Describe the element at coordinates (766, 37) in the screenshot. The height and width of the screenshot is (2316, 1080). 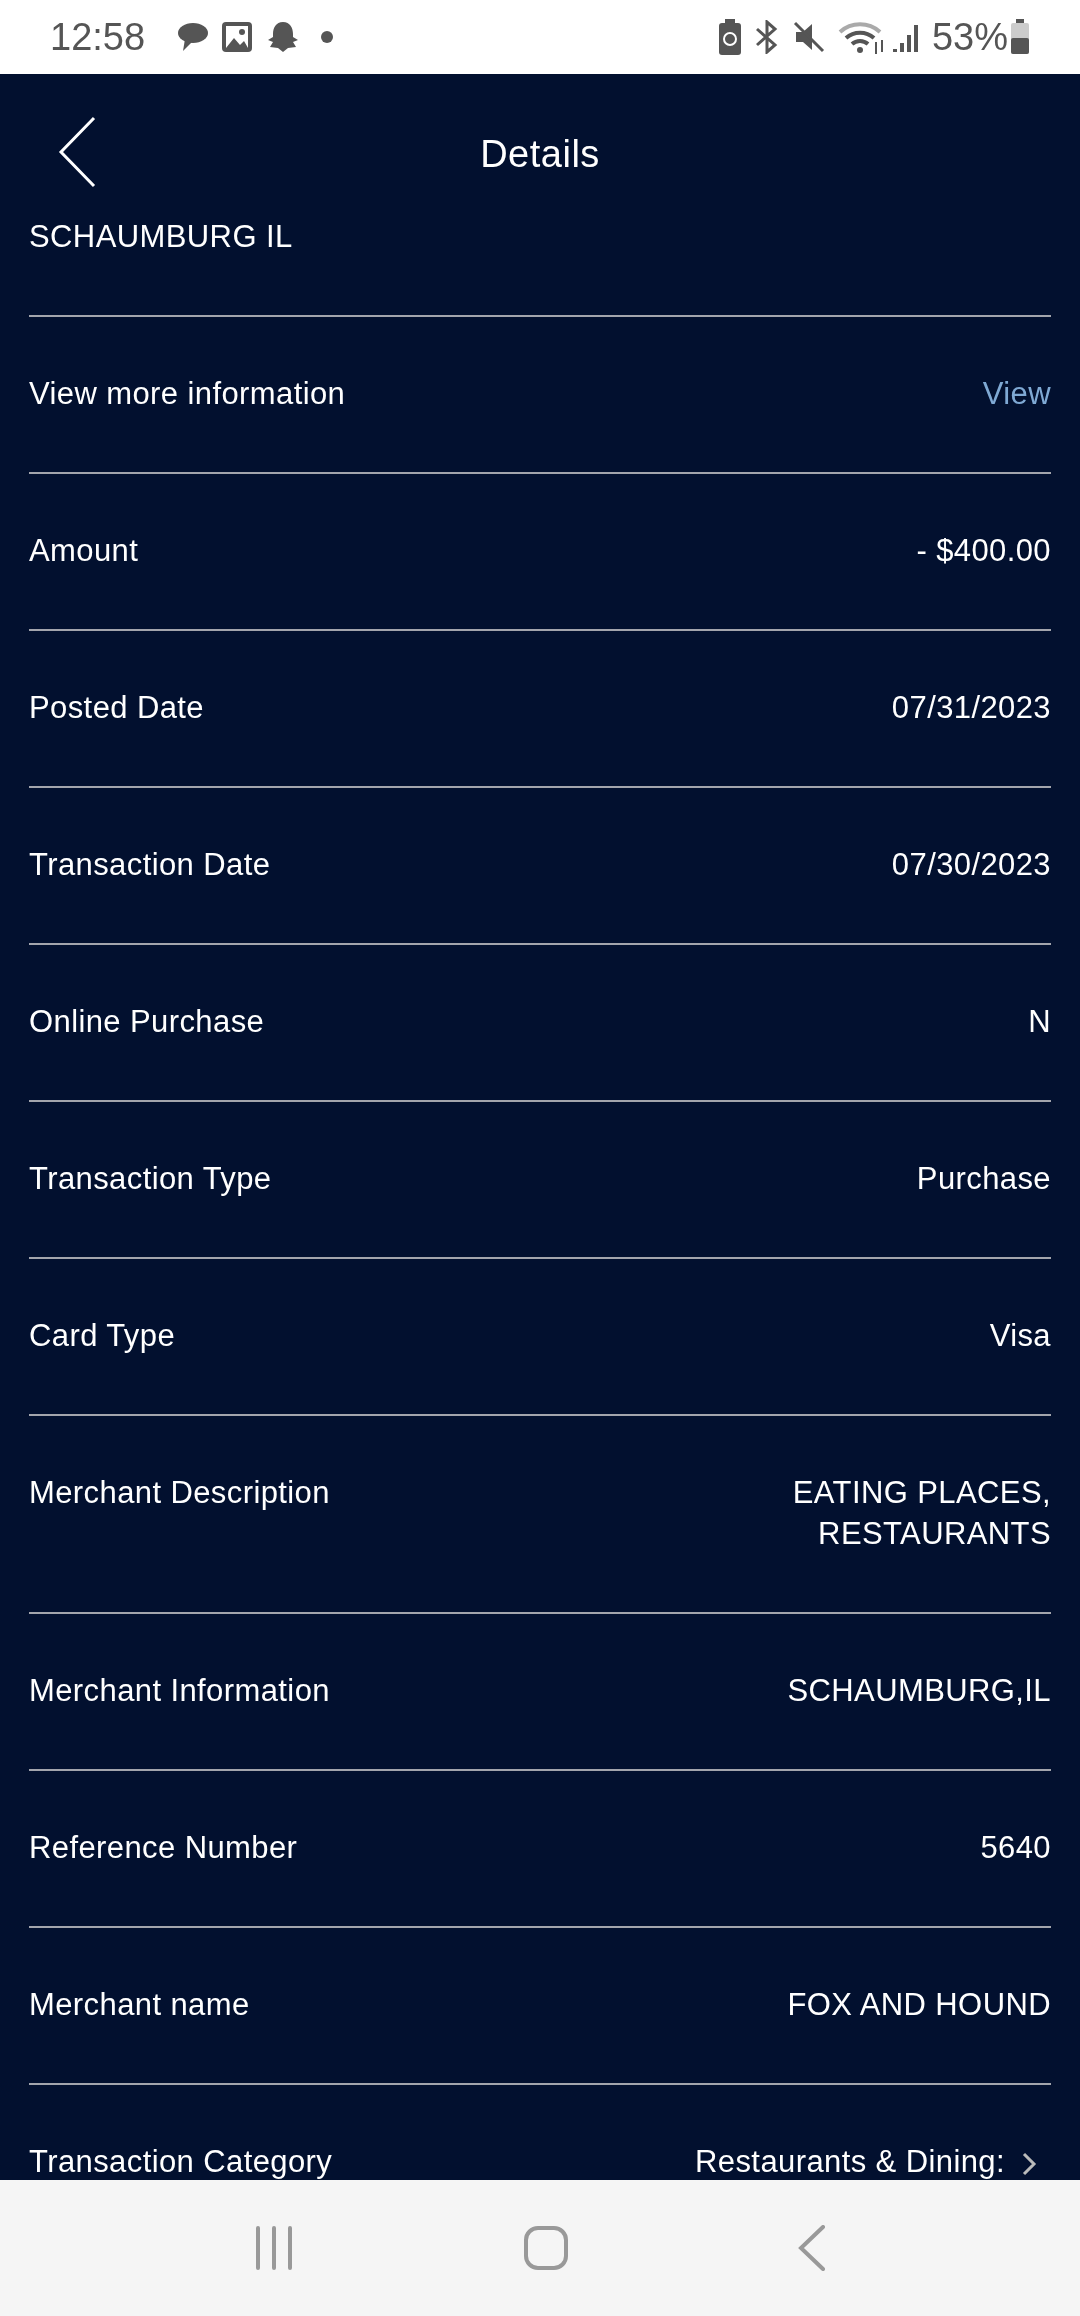
I see `bluetooth-icon` at that location.